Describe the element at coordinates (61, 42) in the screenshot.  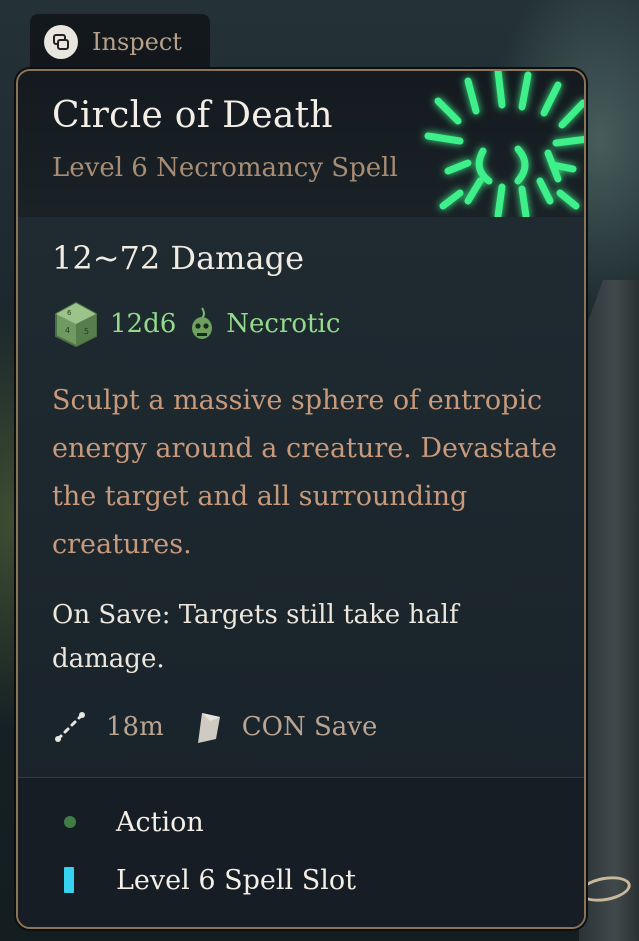
I see `inspect-button-icon` at that location.